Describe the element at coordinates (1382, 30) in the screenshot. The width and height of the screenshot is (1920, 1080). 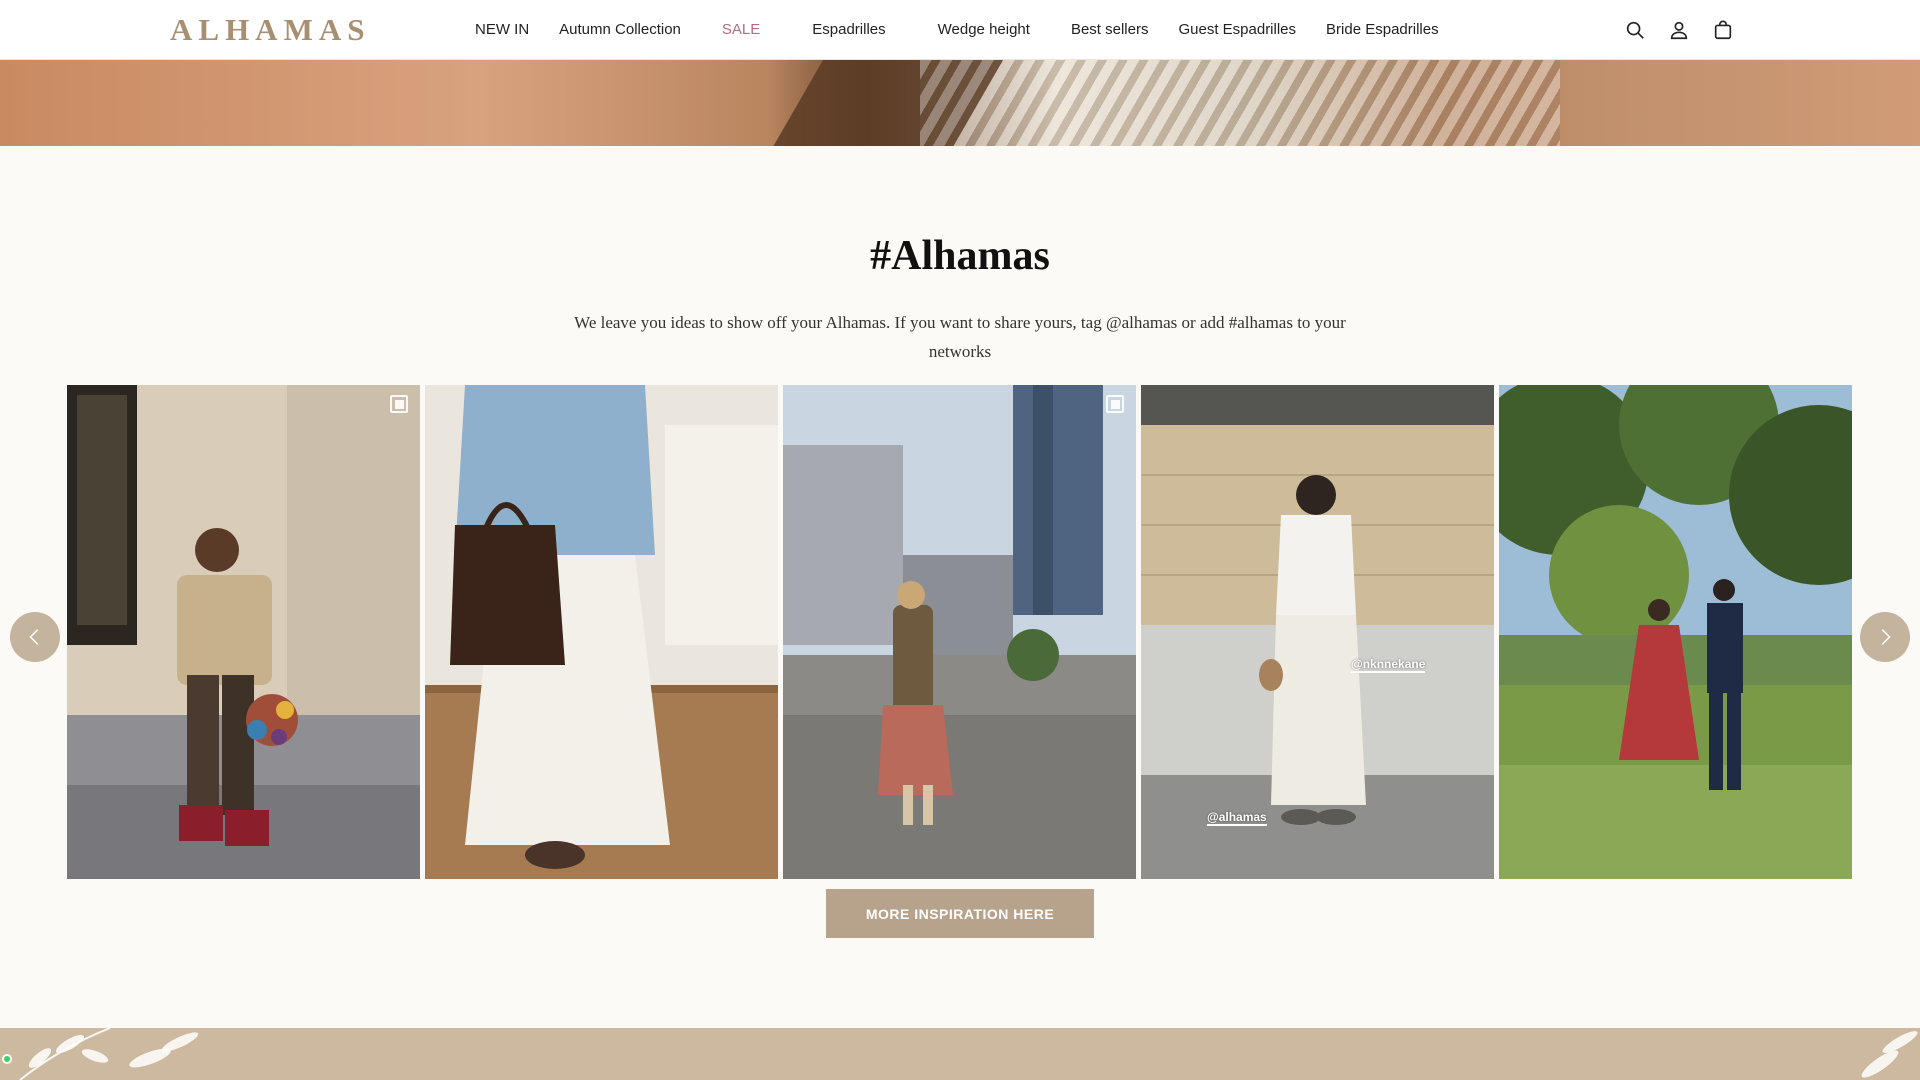
I see `nav-item-bride-espadrilles: Bride Espadrilles` at that location.